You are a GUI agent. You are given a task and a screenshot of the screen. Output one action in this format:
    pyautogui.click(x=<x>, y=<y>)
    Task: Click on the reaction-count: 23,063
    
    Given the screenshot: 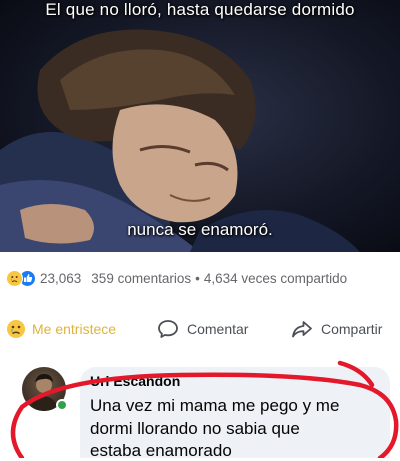 What is the action you would take?
    pyautogui.click(x=60, y=278)
    